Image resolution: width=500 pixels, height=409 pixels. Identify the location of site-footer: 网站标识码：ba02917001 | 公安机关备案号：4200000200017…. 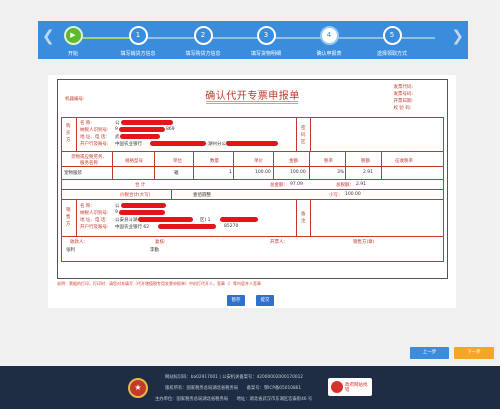
(250, 387).